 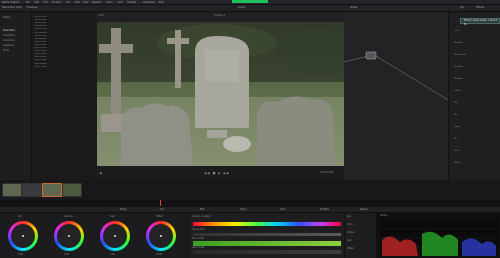 I want to click on color-wheels-panel: Lift 0.00 Gamma 0.00 Gain 1.00 Offset 25.00, so click(x=94, y=235).